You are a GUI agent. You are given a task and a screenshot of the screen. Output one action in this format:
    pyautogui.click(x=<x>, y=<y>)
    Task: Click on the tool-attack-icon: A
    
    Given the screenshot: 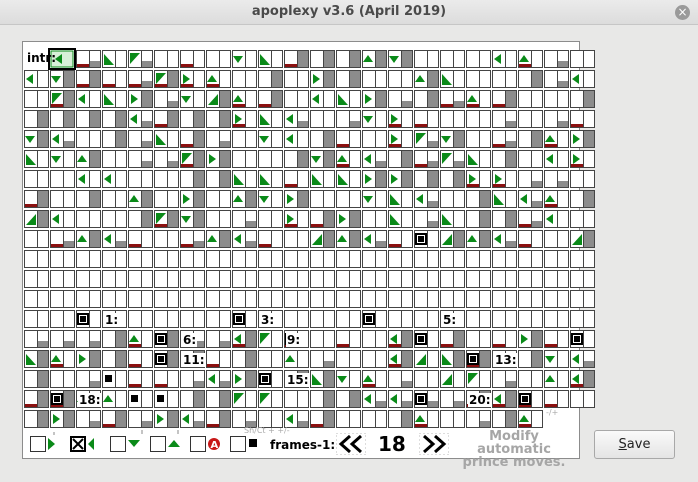 What is the action you would take?
    pyautogui.click(x=205, y=444)
    